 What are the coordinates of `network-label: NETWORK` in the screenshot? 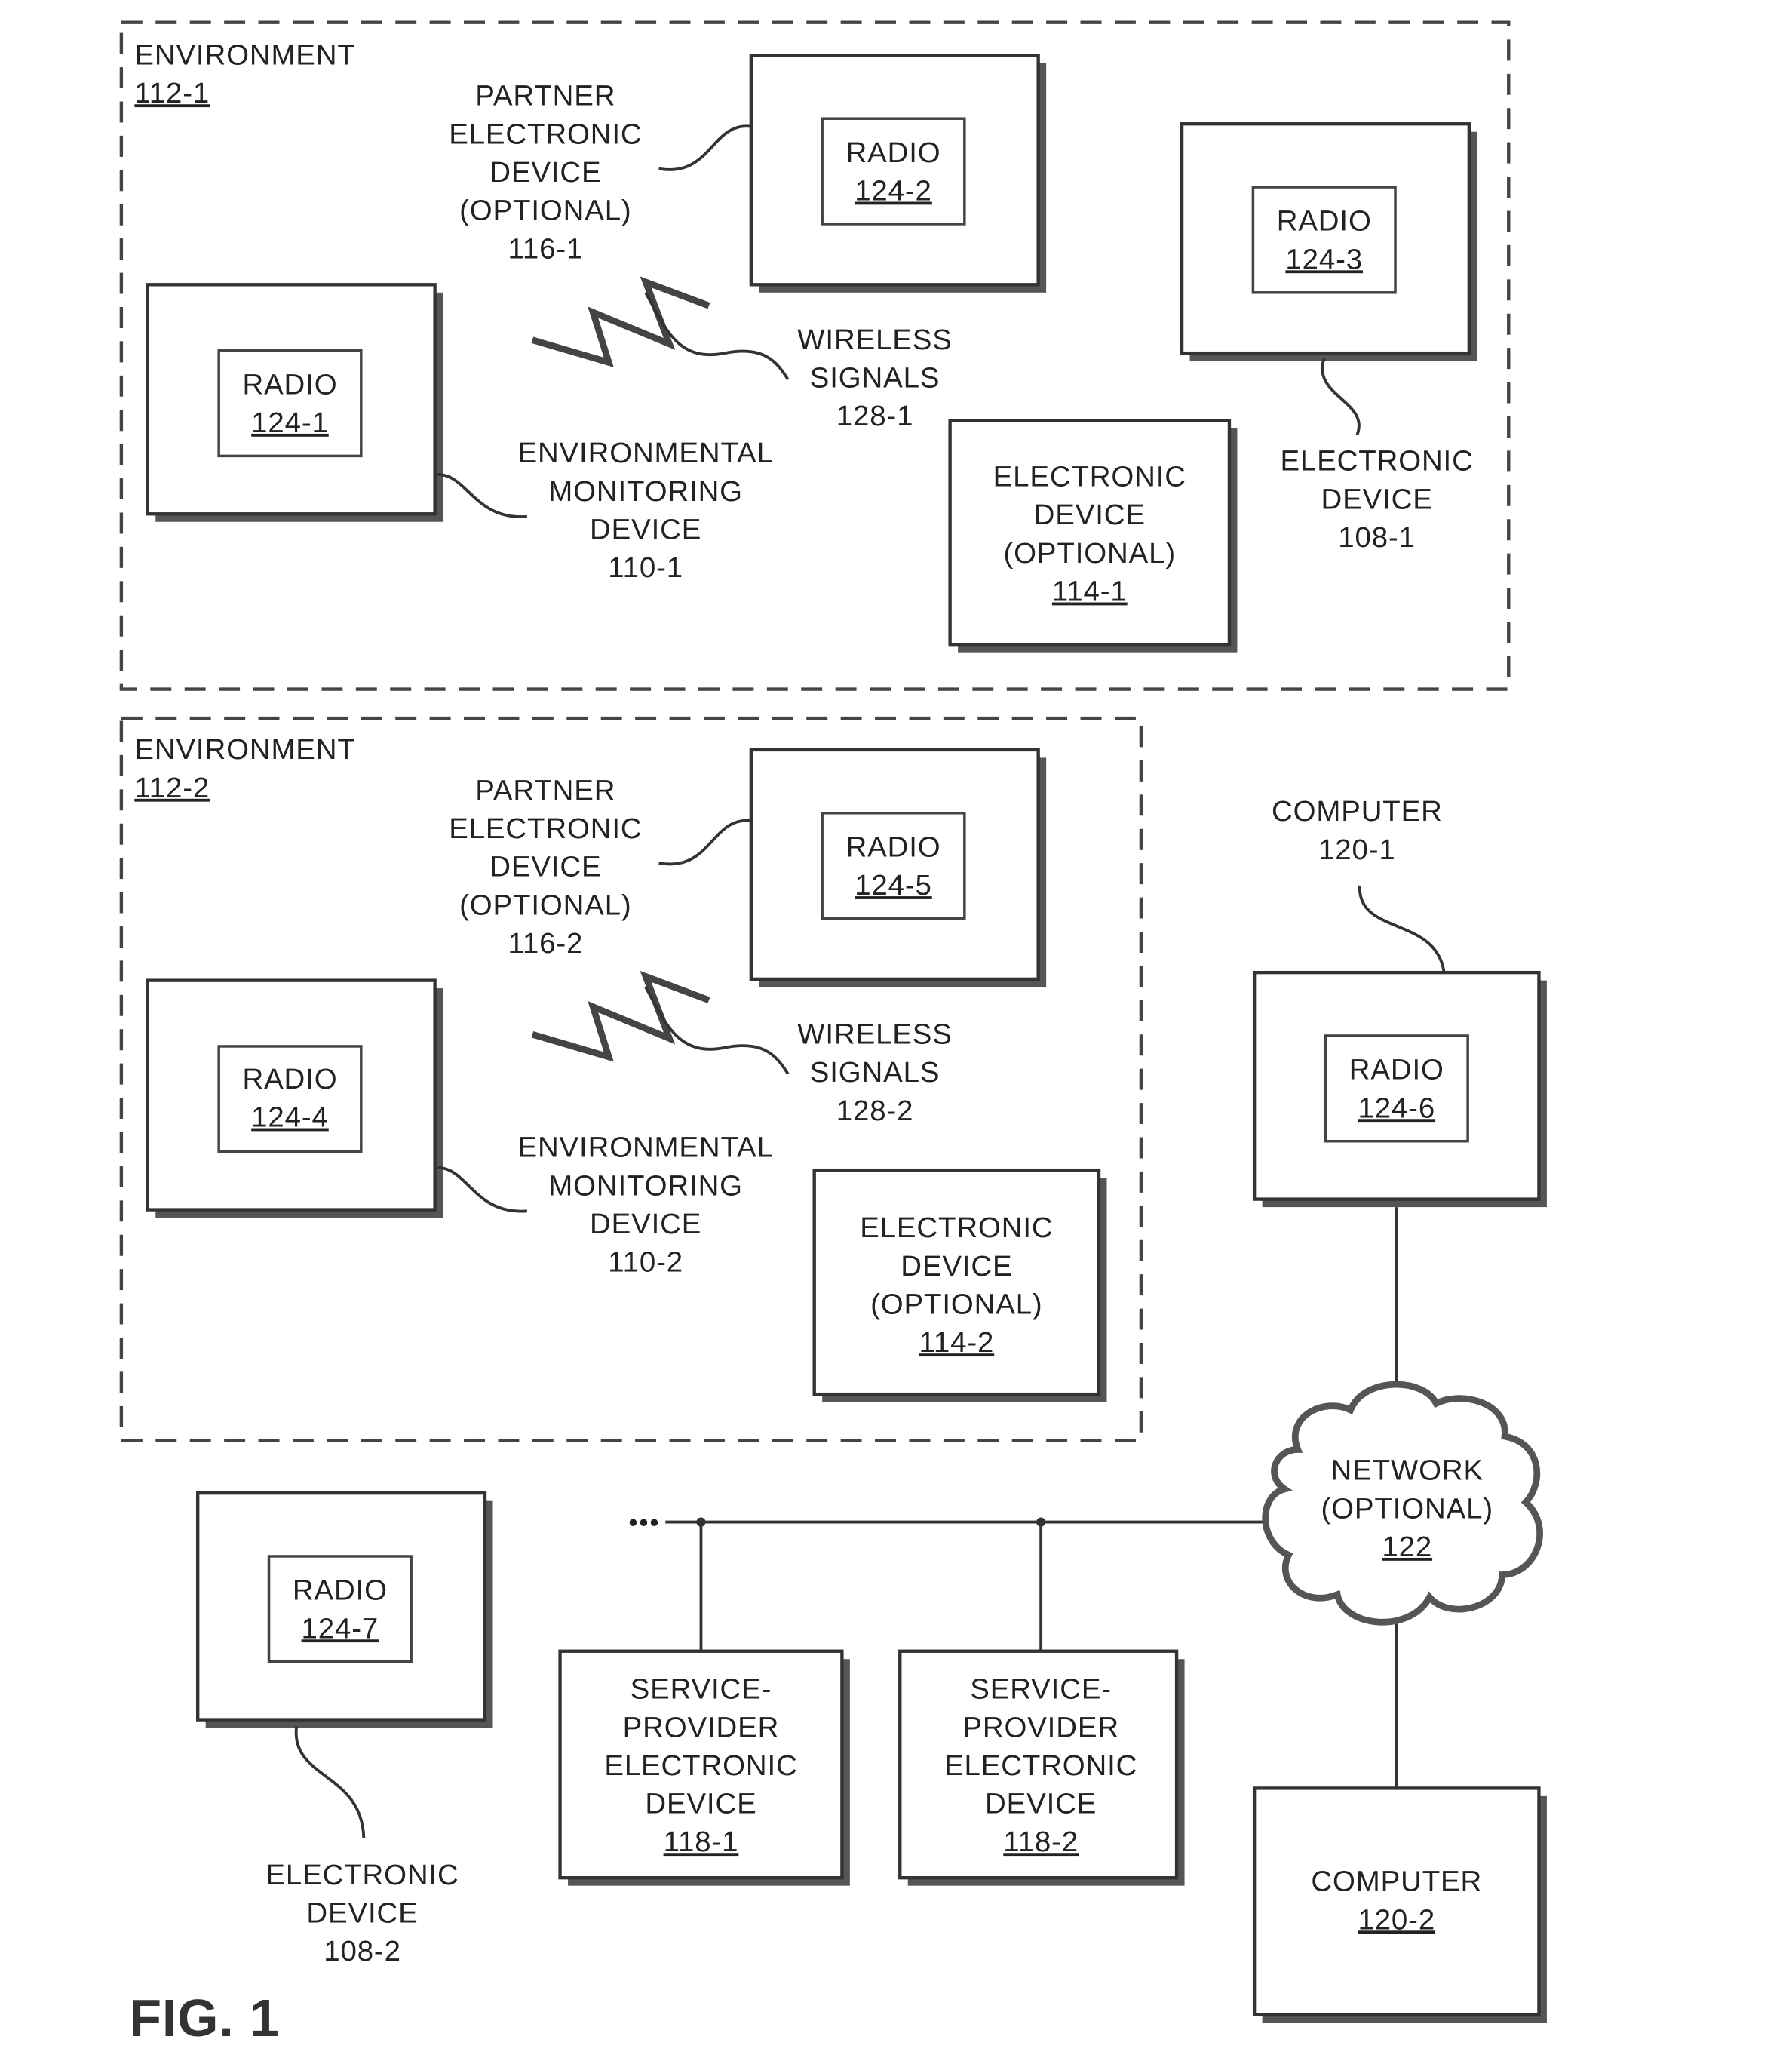 It's located at (1408, 1470).